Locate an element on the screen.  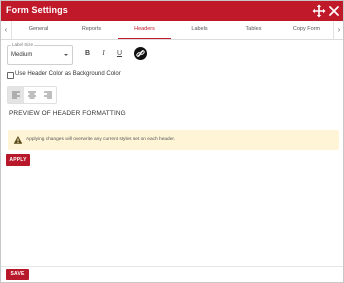
tab-general: General is located at coordinates (38, 30).